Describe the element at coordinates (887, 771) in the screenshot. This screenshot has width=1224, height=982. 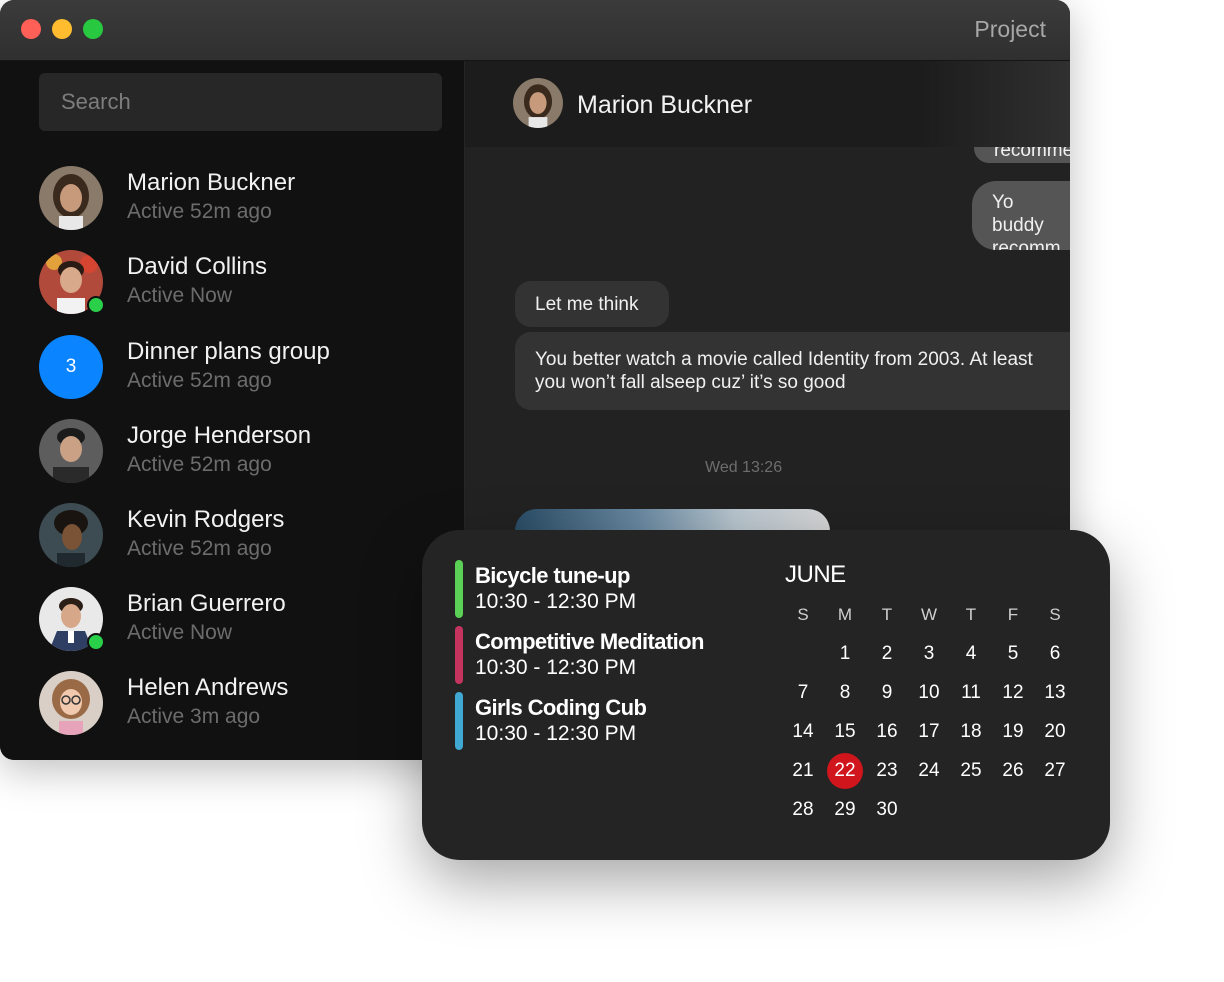
I see `calendar-day: 23` at that location.